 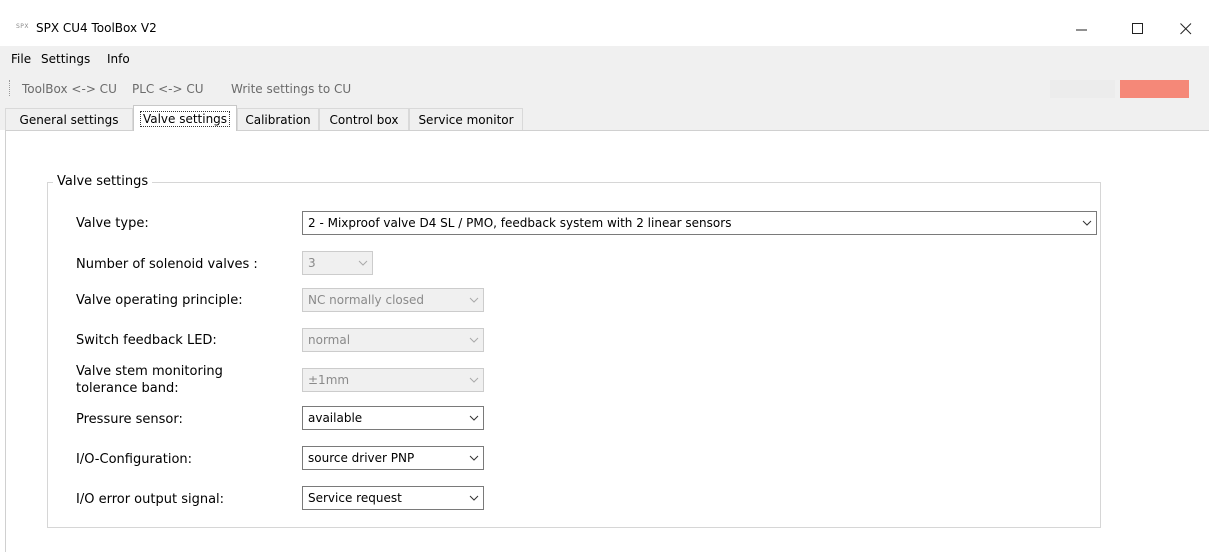 I want to click on feedback-led-value: normal, so click(x=329, y=340).